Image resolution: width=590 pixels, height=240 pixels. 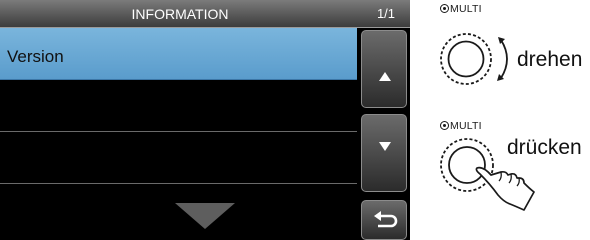 I want to click on multi-knob-label-press: MULTI, so click(x=461, y=126).